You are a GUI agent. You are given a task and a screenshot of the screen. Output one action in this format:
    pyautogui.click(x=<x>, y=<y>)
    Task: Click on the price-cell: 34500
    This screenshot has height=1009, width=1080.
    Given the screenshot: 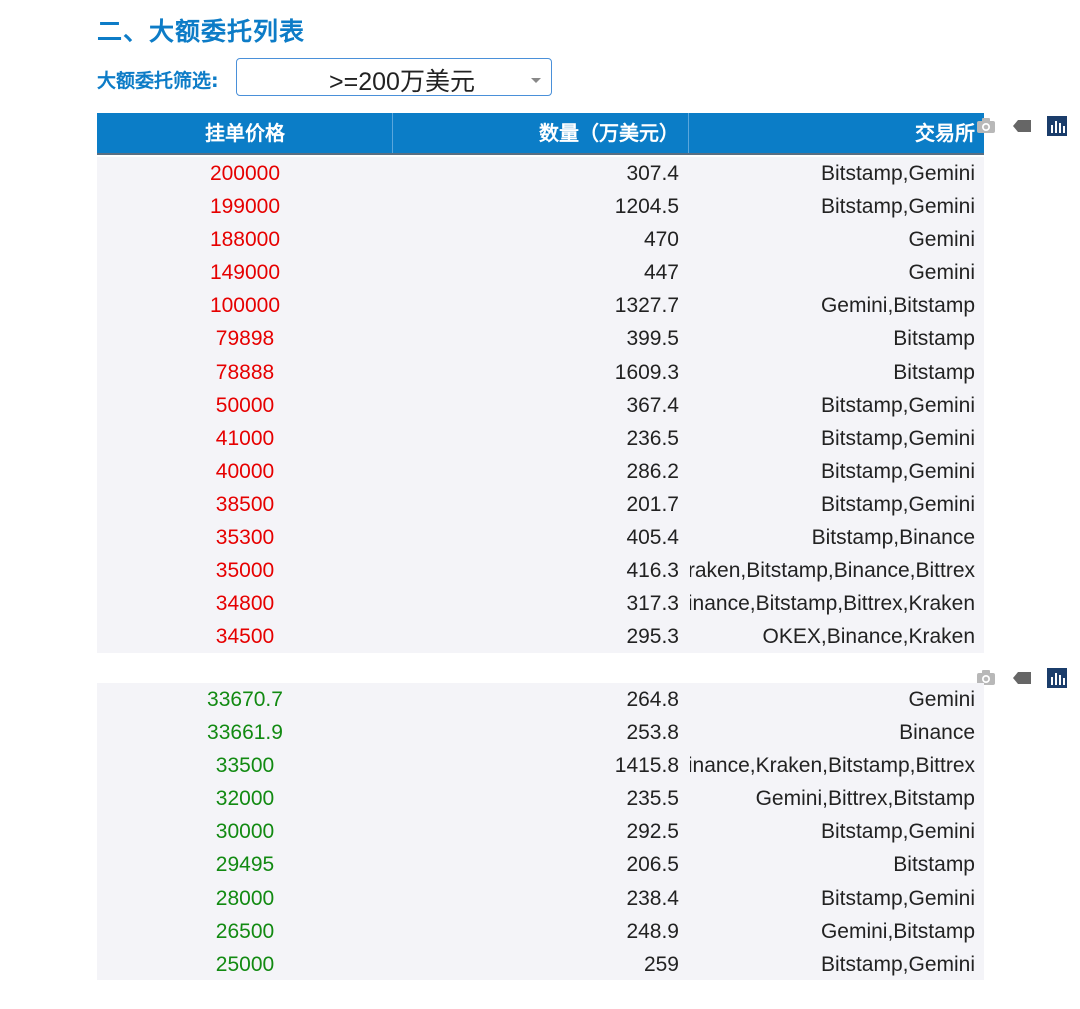 What is the action you would take?
    pyautogui.click(x=245, y=637)
    